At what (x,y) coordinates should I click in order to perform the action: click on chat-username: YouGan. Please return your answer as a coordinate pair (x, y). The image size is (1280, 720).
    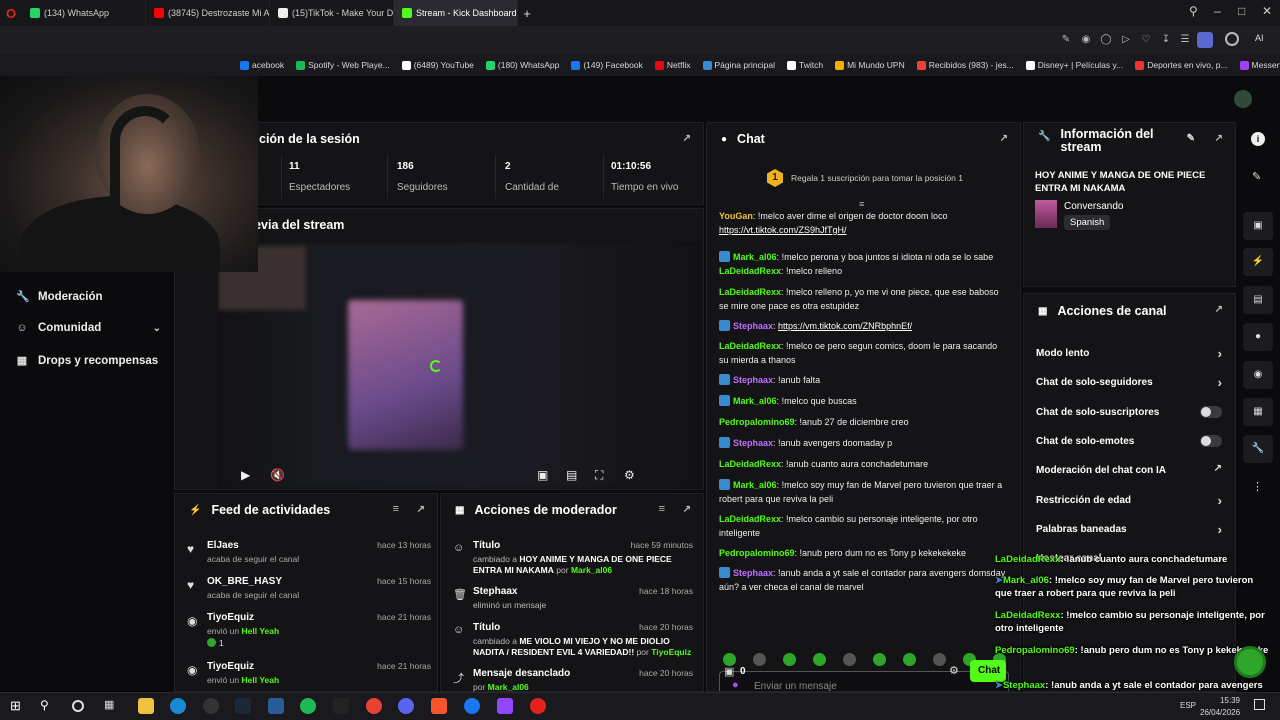
    Looking at the image, I should click on (736, 216).